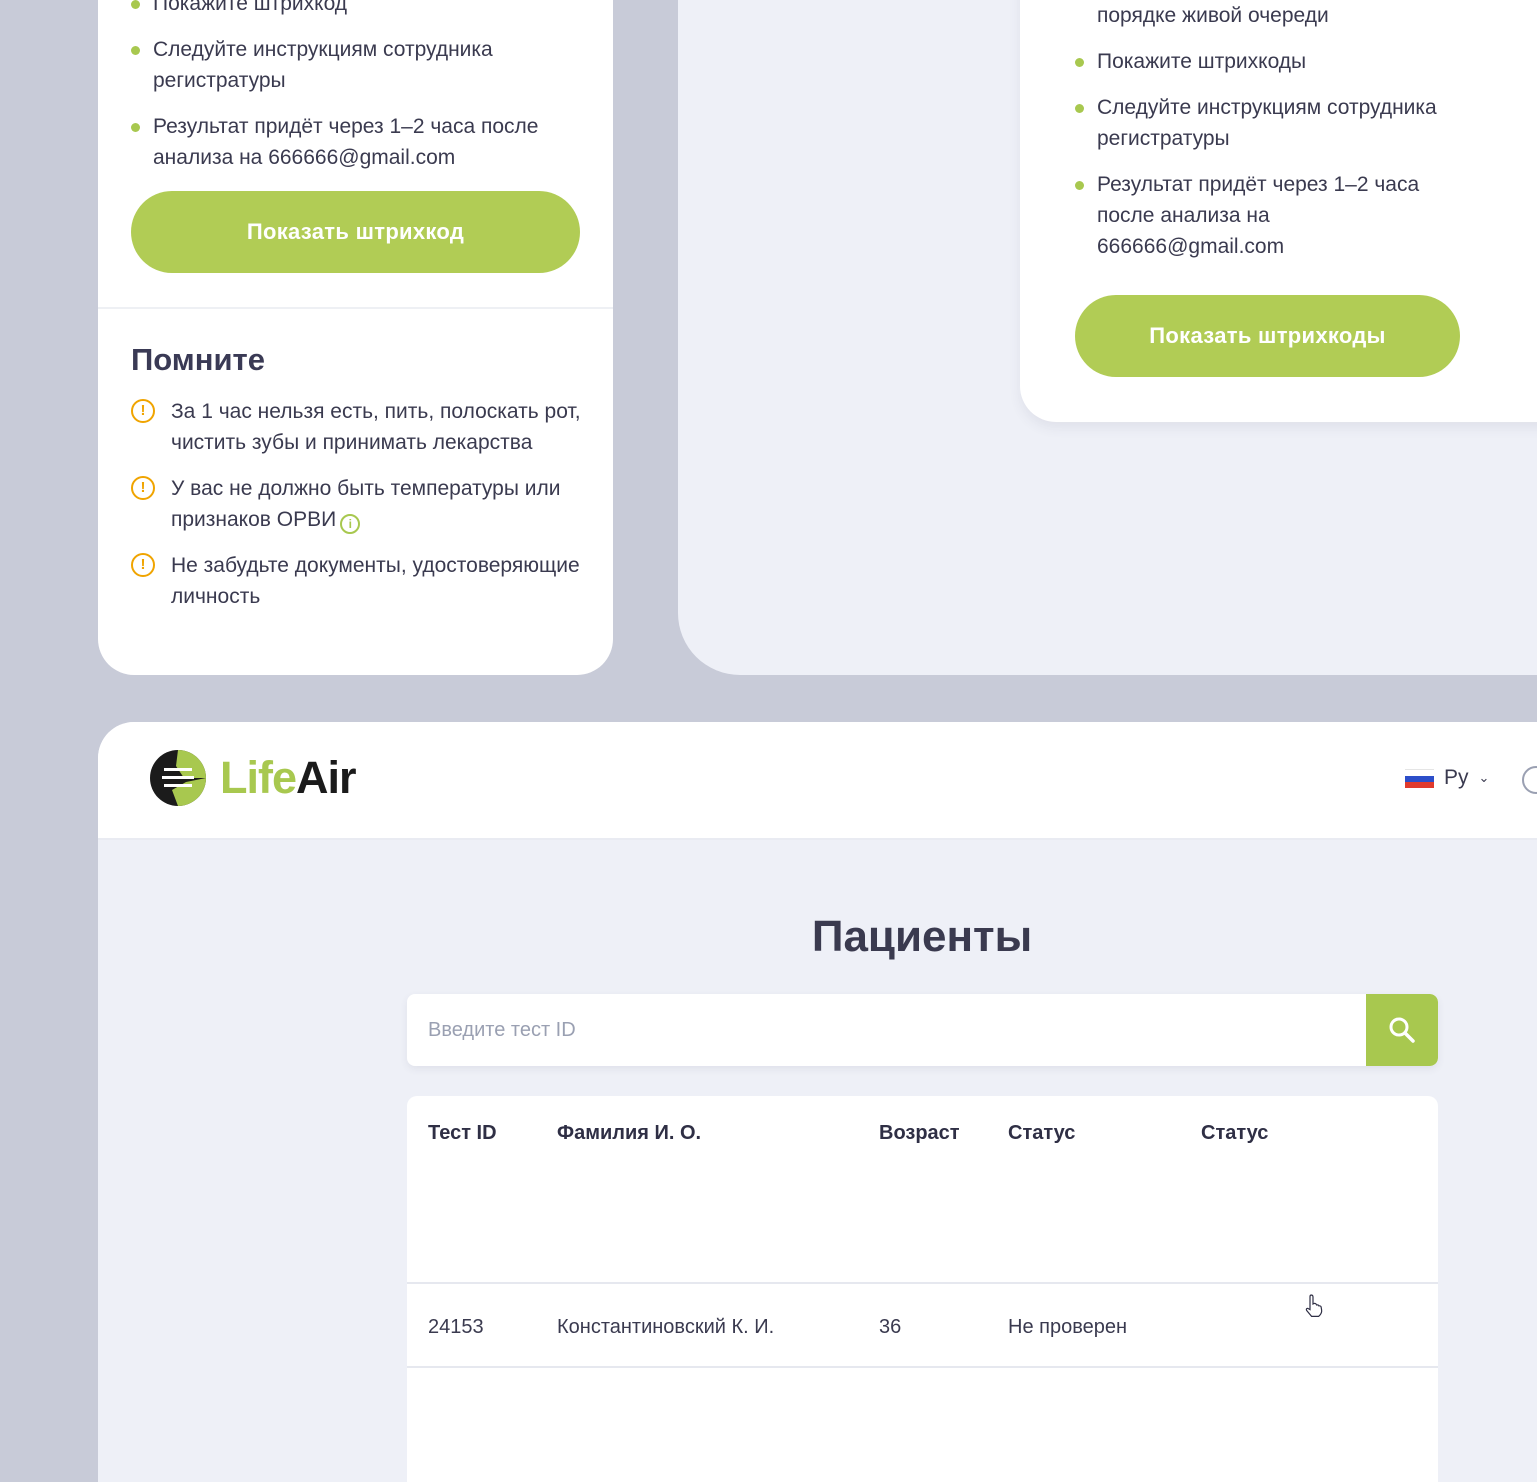 The image size is (1537, 1482). I want to click on show-barcode-button: Показать штрихкод, so click(355, 232).